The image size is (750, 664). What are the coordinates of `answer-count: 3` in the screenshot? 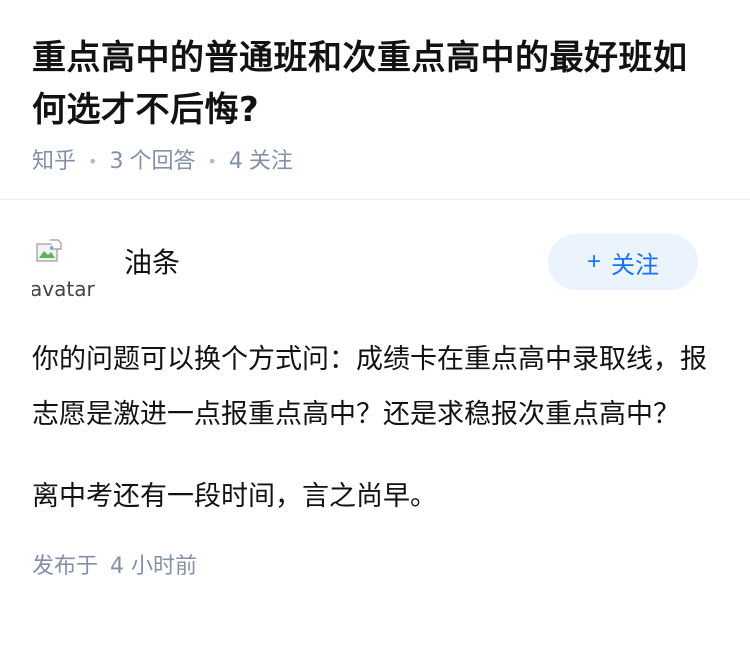 It's located at (116, 161).